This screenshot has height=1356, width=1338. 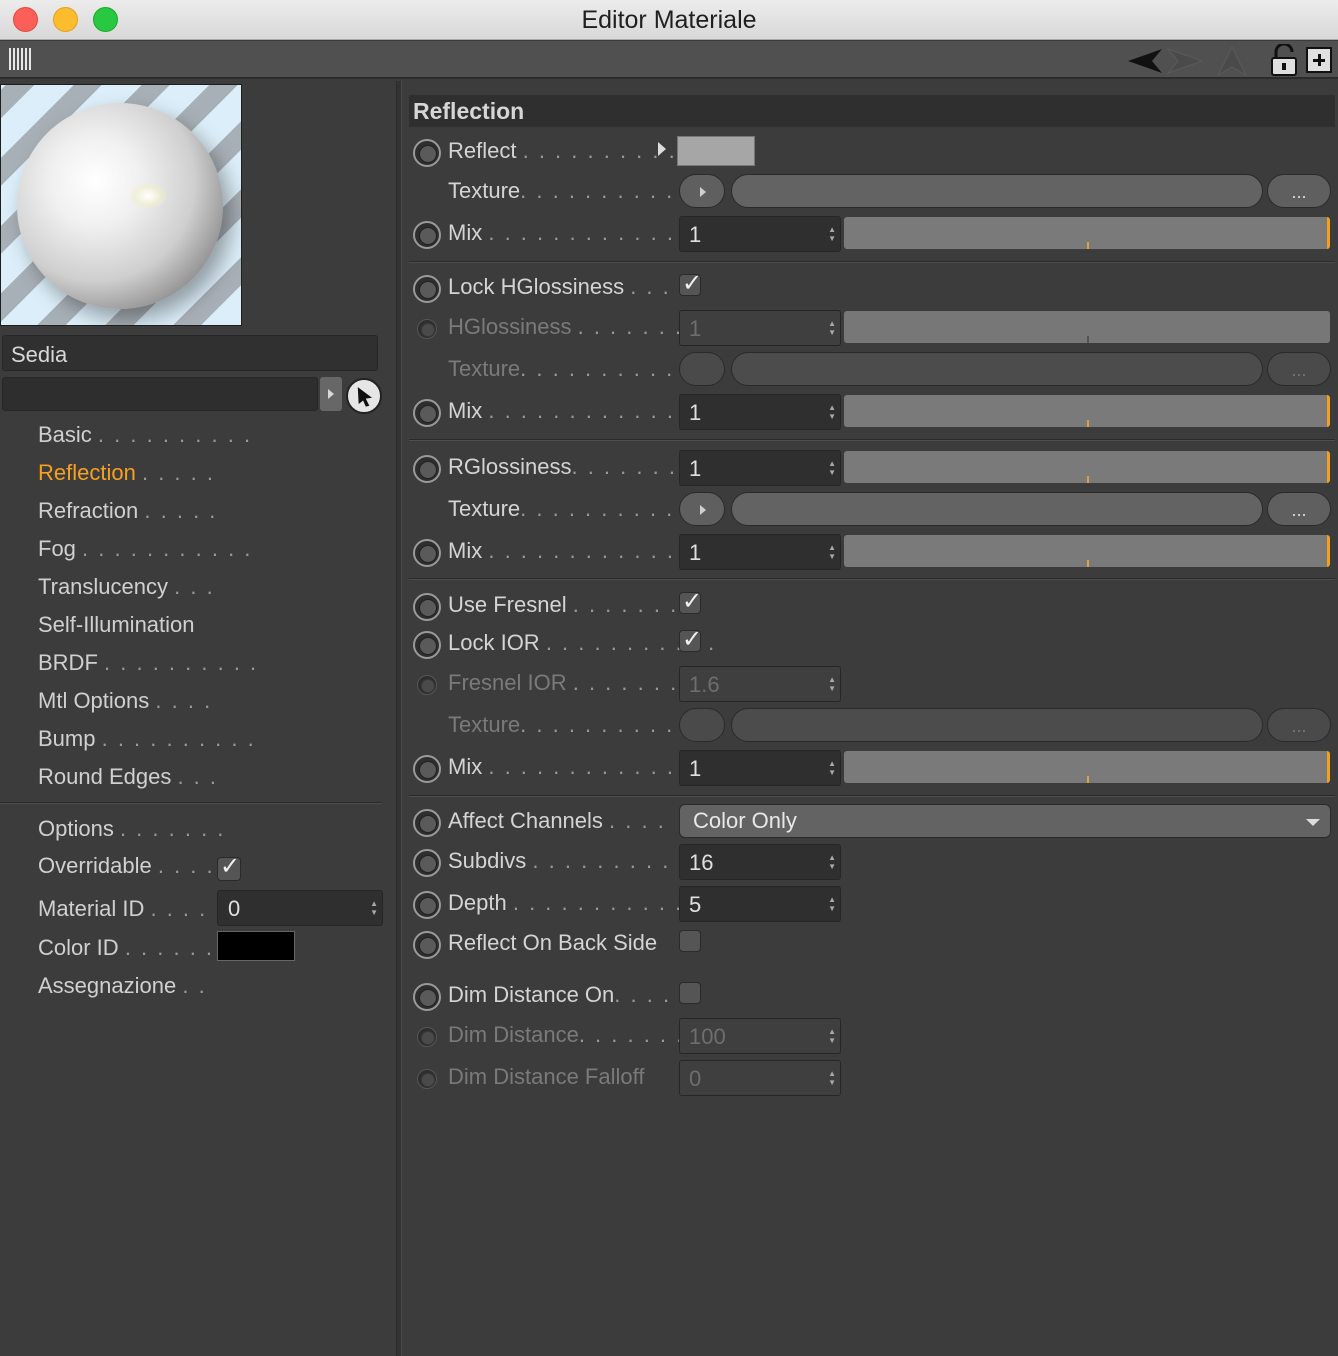 I want to click on fresnel-checkbox, so click(x=690, y=601).